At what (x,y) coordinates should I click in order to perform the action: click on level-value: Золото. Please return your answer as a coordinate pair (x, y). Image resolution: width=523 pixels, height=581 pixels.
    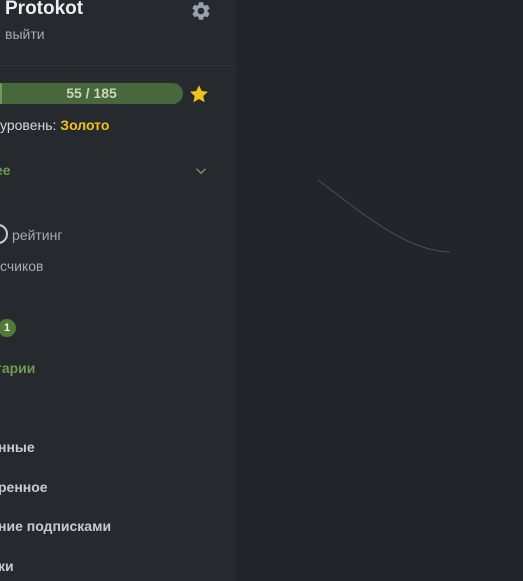
    Looking at the image, I should click on (85, 125).